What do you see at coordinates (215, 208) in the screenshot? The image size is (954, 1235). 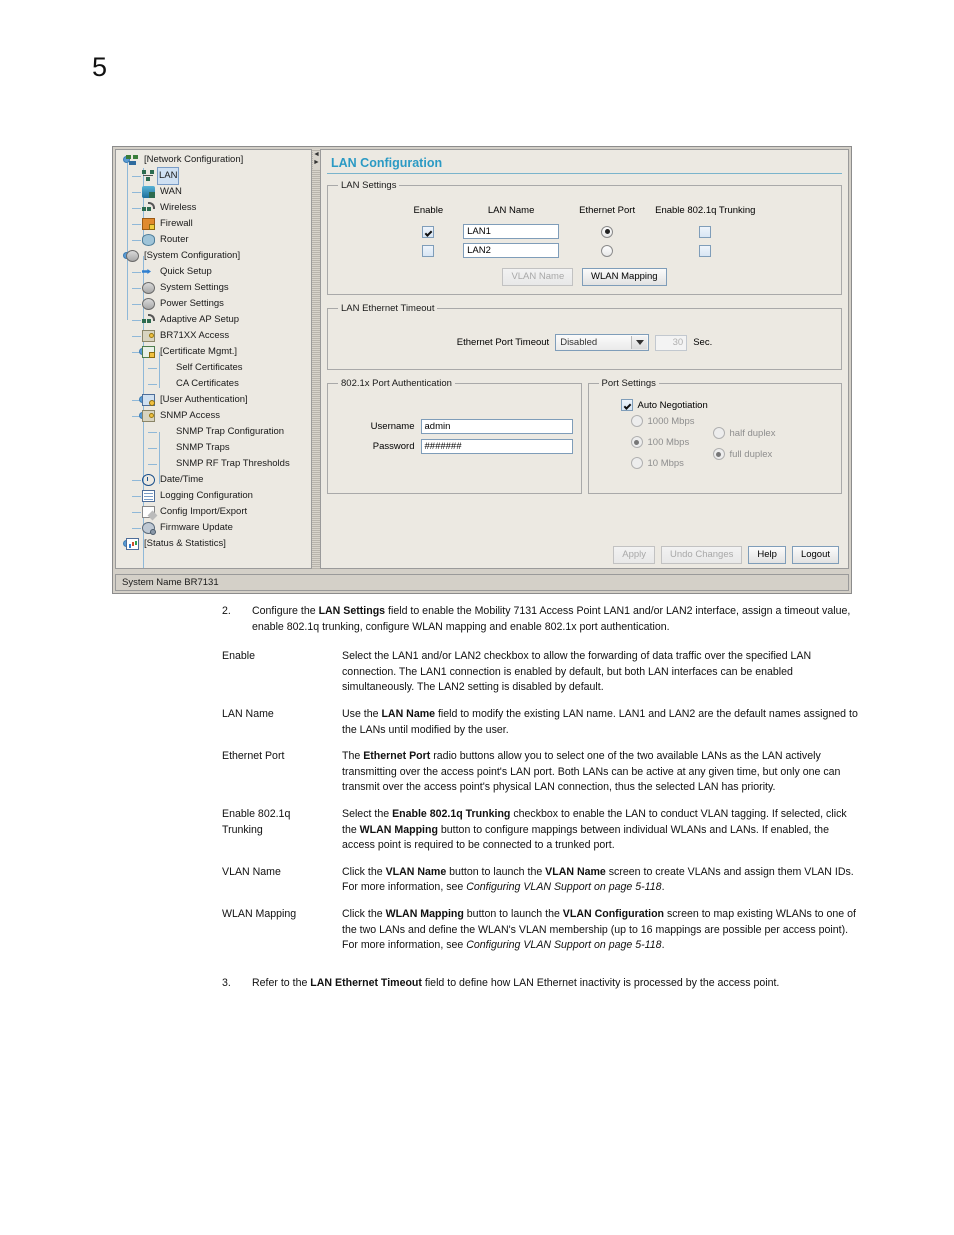 I see `tree-item-wireless: Wireless` at bounding box center [215, 208].